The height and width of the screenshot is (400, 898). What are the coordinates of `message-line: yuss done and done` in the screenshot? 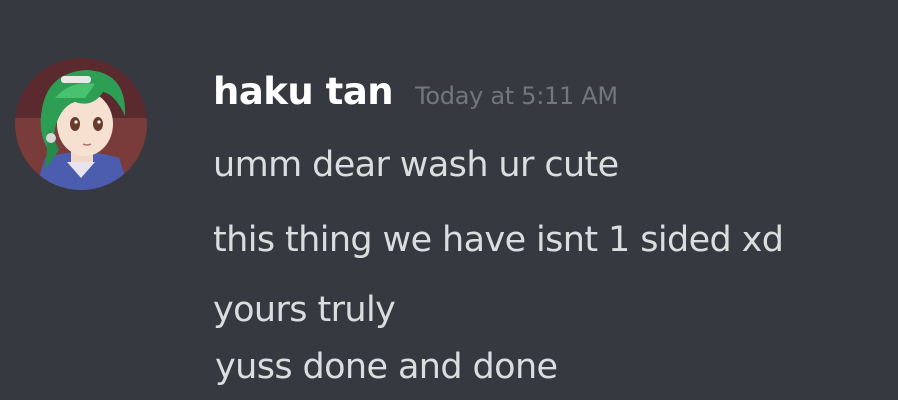 It's located at (386, 367).